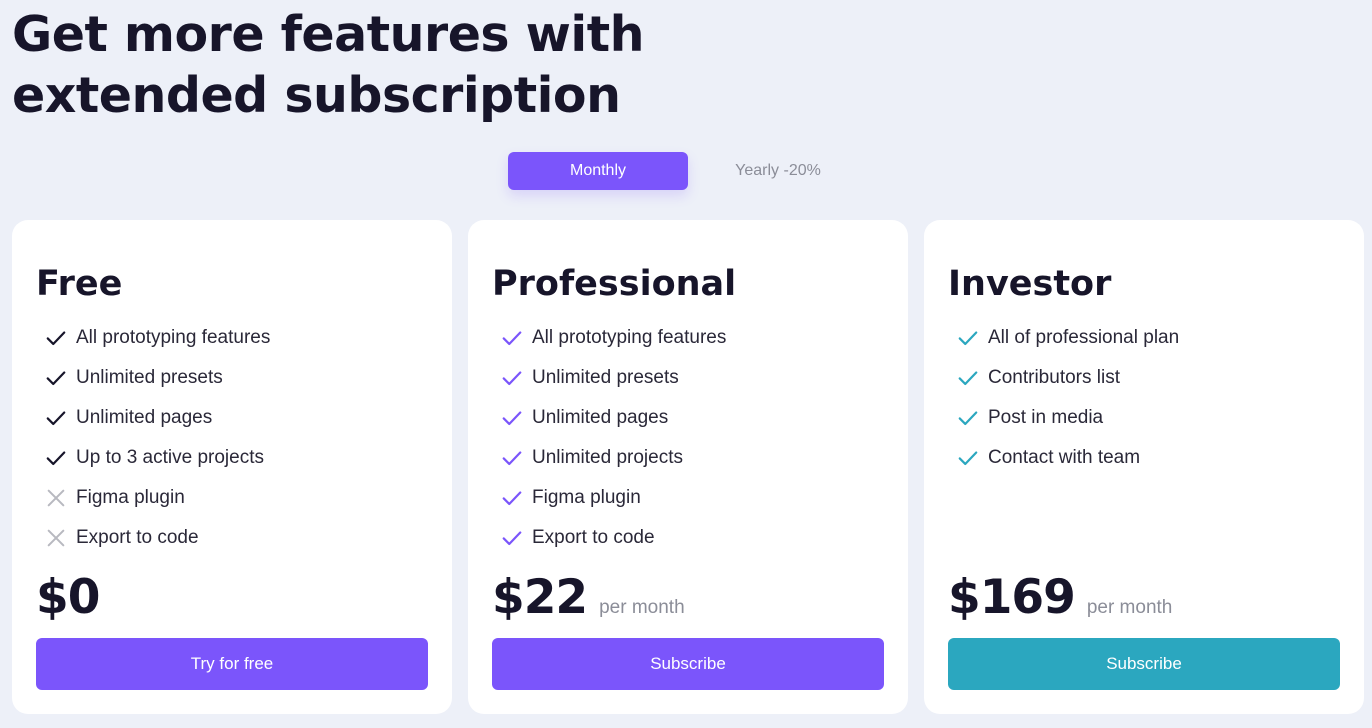 The height and width of the screenshot is (728, 1372). What do you see at coordinates (316, 95) in the screenshot?
I see `page-title-line-2: extended subscription` at bounding box center [316, 95].